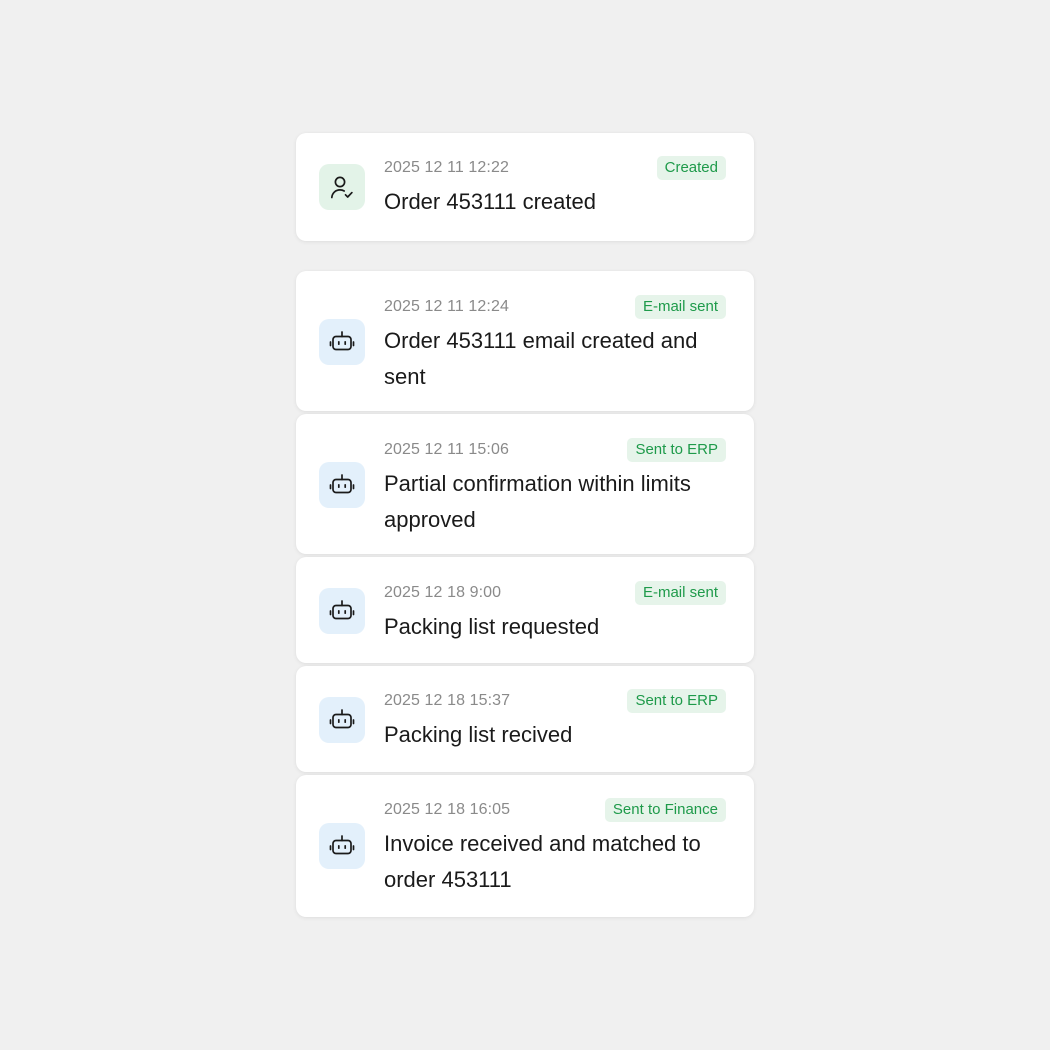 The image size is (1050, 1050). What do you see at coordinates (446, 167) in the screenshot?
I see `event-timestamp: 2025 12 11 12:22` at bounding box center [446, 167].